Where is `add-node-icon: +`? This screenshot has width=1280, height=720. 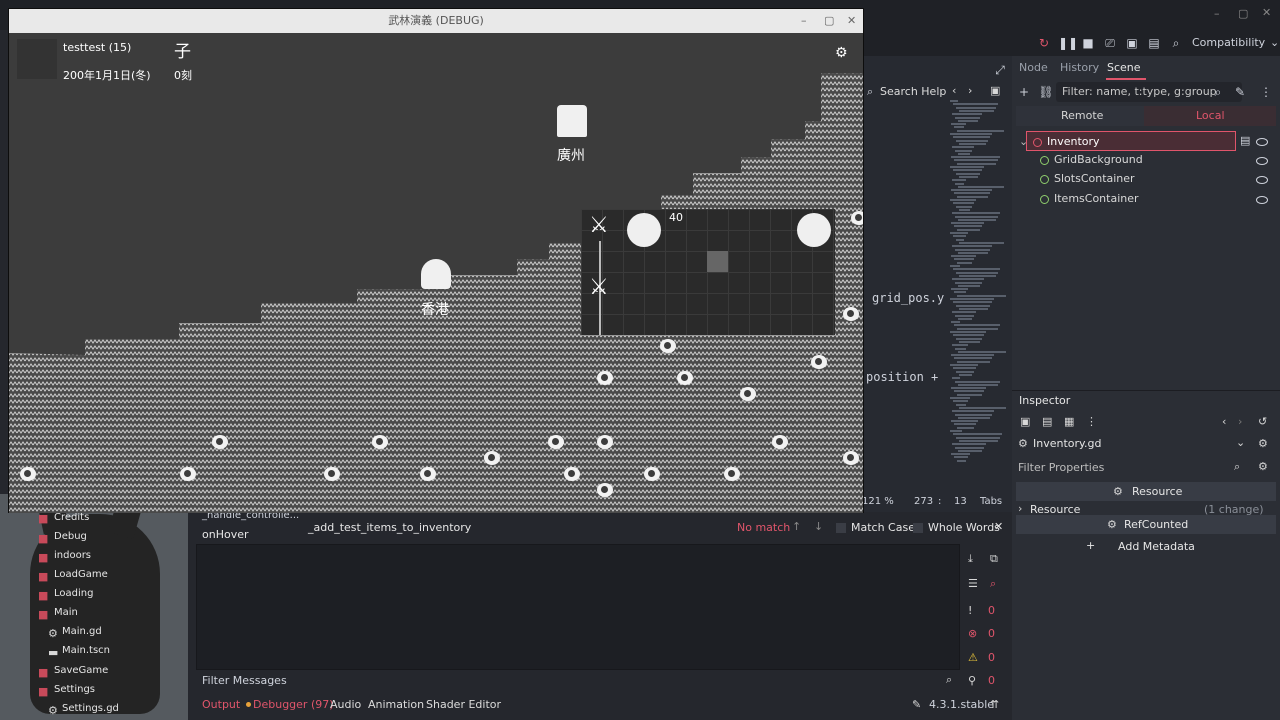
add-node-icon: + is located at coordinates (1024, 92).